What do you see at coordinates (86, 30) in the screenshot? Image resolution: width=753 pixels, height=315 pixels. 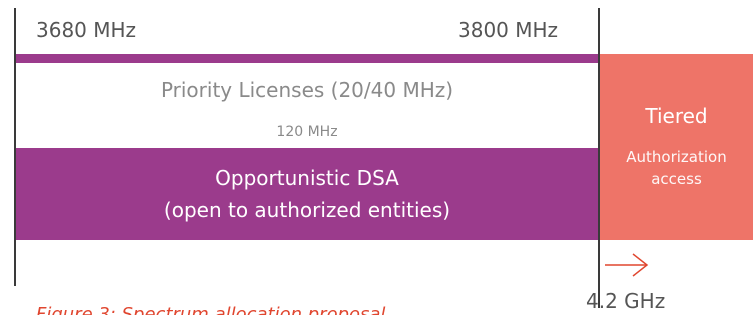 I see `freq-start-label: 3680 MHz` at bounding box center [86, 30].